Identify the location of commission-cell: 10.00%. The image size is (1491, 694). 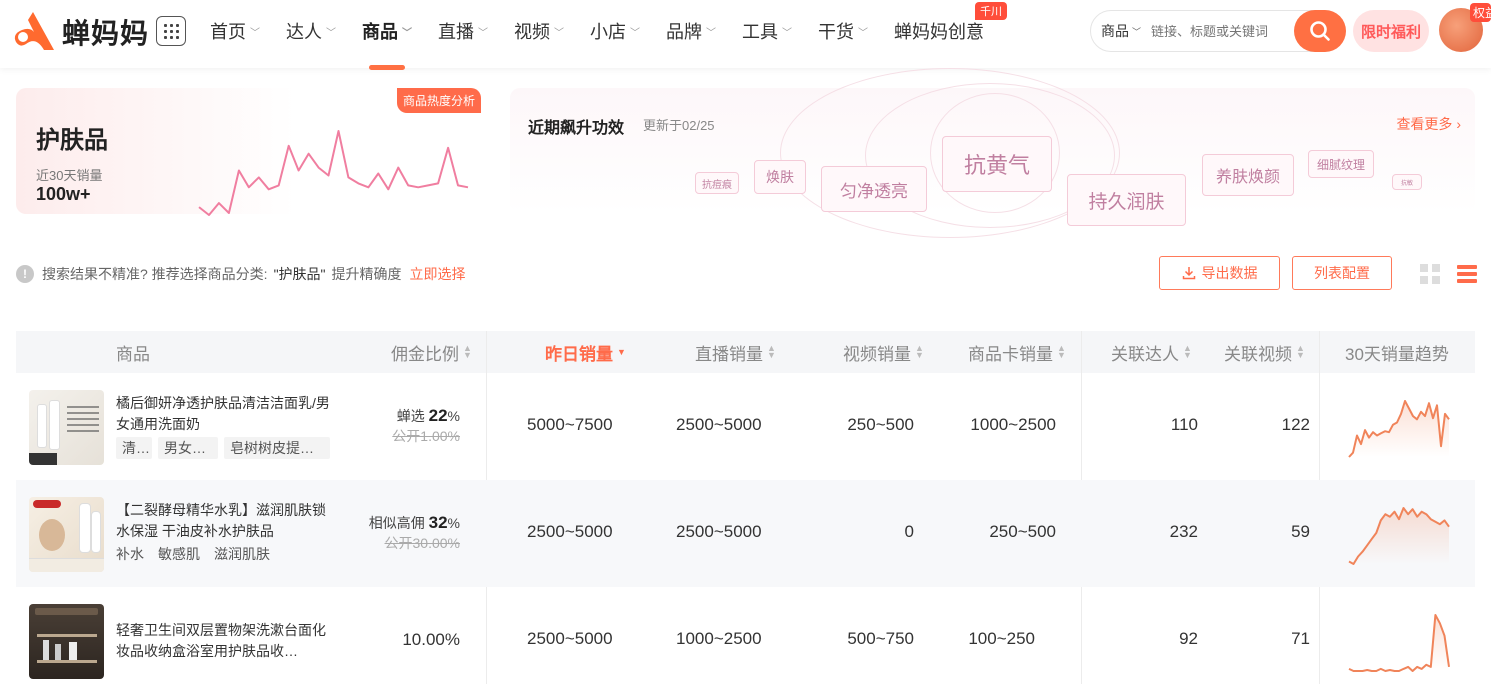
(431, 640).